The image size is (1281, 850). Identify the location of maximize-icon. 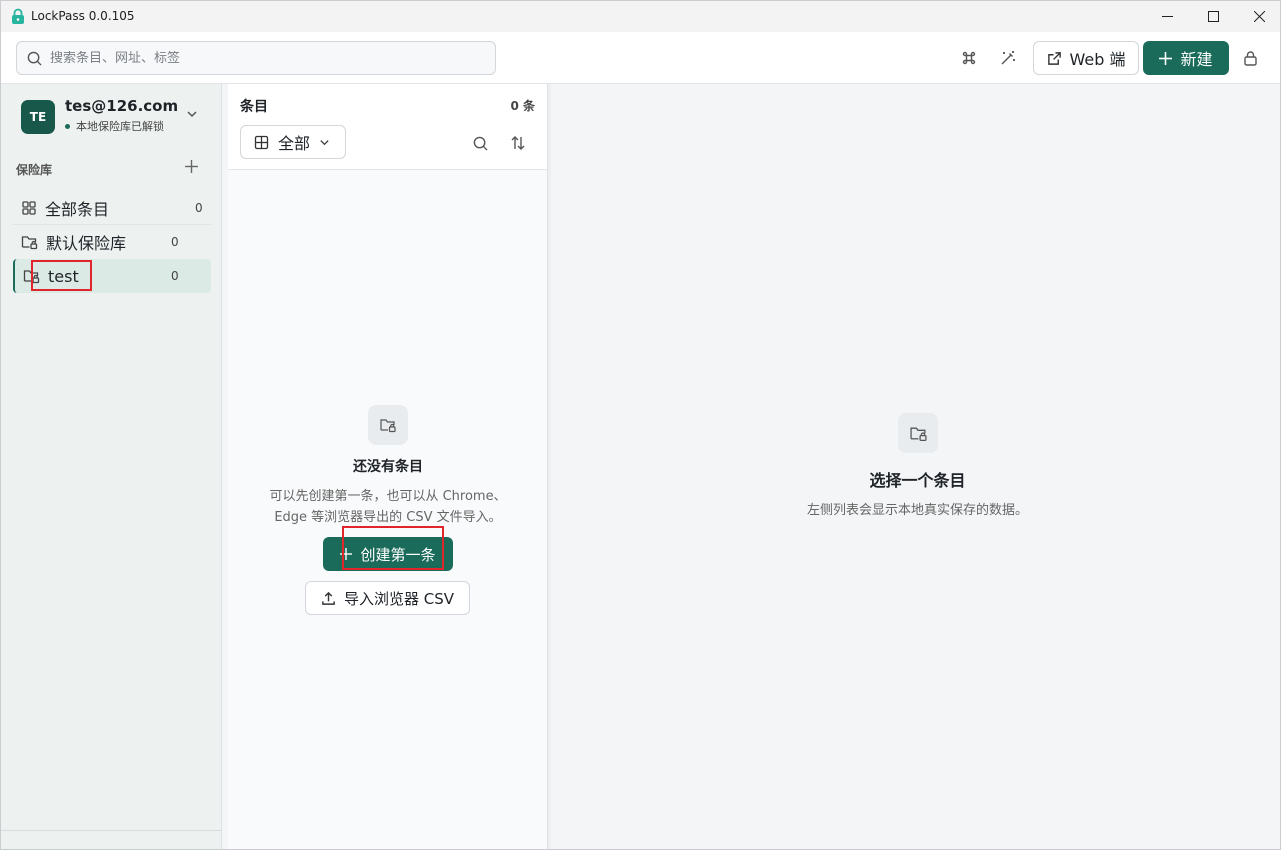
(1213, 16).